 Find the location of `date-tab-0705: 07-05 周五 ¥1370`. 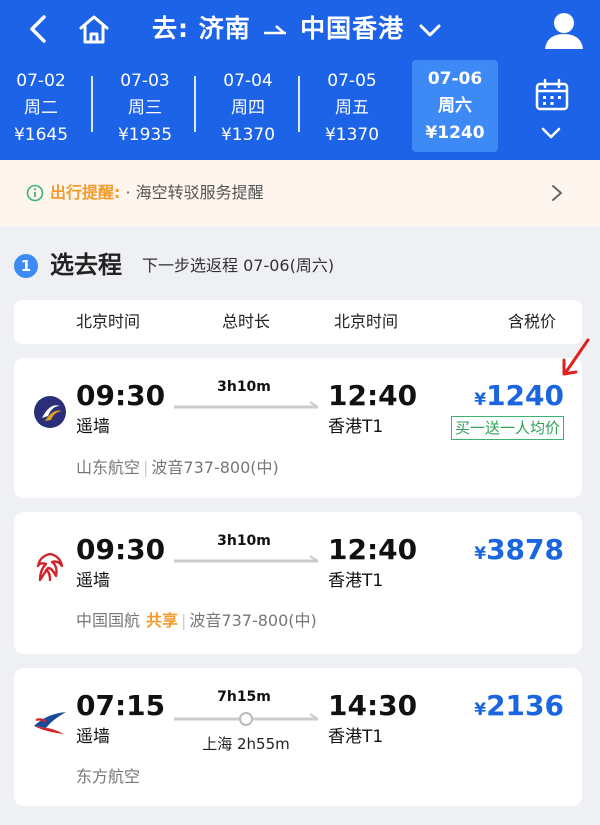

date-tab-0705: 07-05 周五 ¥1370 is located at coordinates (352, 108).